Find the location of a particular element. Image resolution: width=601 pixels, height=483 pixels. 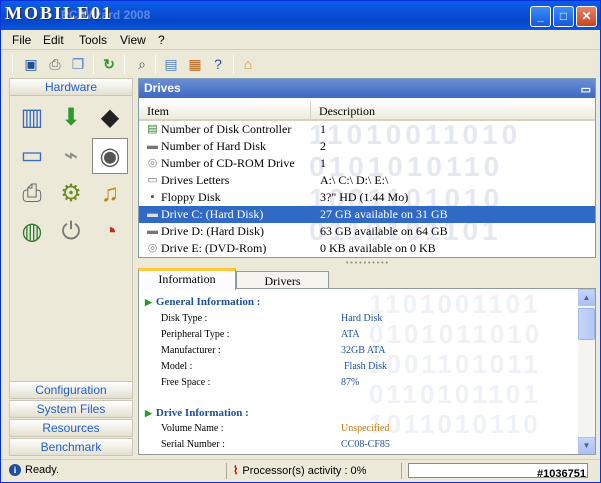

minimize-button: _ is located at coordinates (540, 16).